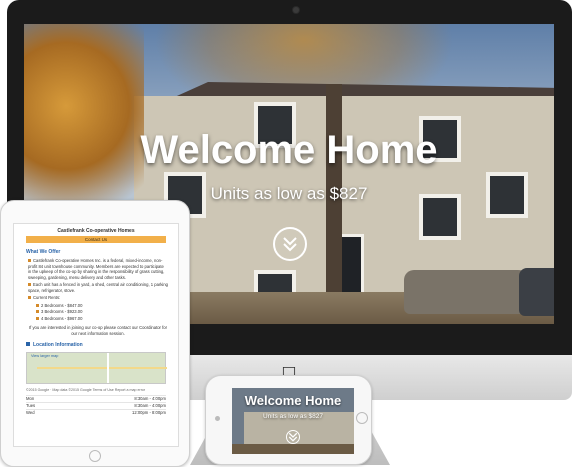 This screenshot has height=467, width=579. Describe the element at coordinates (96, 368) in the screenshot. I see `location-map: View larger map` at that location.